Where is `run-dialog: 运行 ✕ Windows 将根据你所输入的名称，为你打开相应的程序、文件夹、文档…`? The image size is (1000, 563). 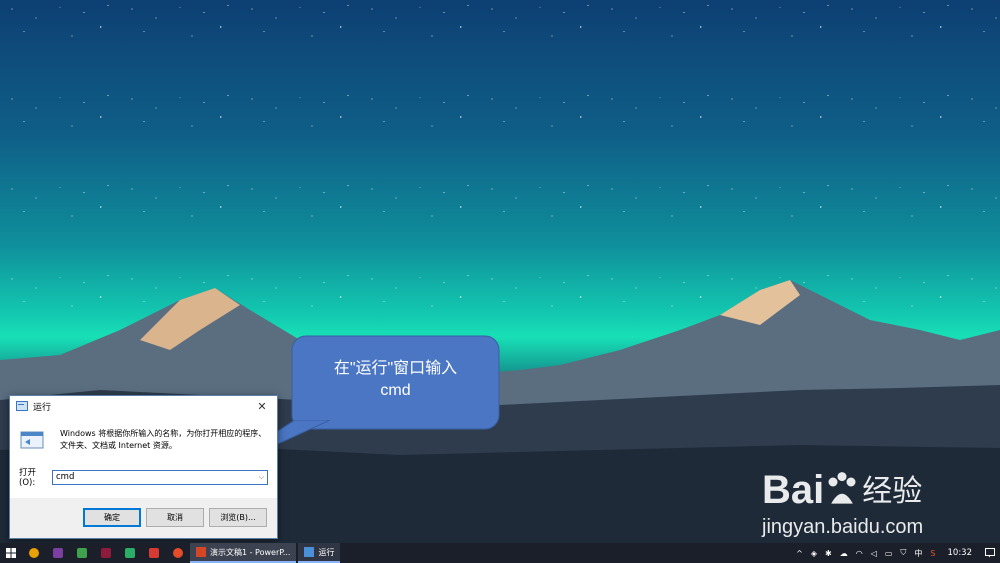 run-dialog: 运行 ✕ Windows 将根据你所输入的名称，为你打开相应的程序、文件夹、文档… is located at coordinates (143, 467).